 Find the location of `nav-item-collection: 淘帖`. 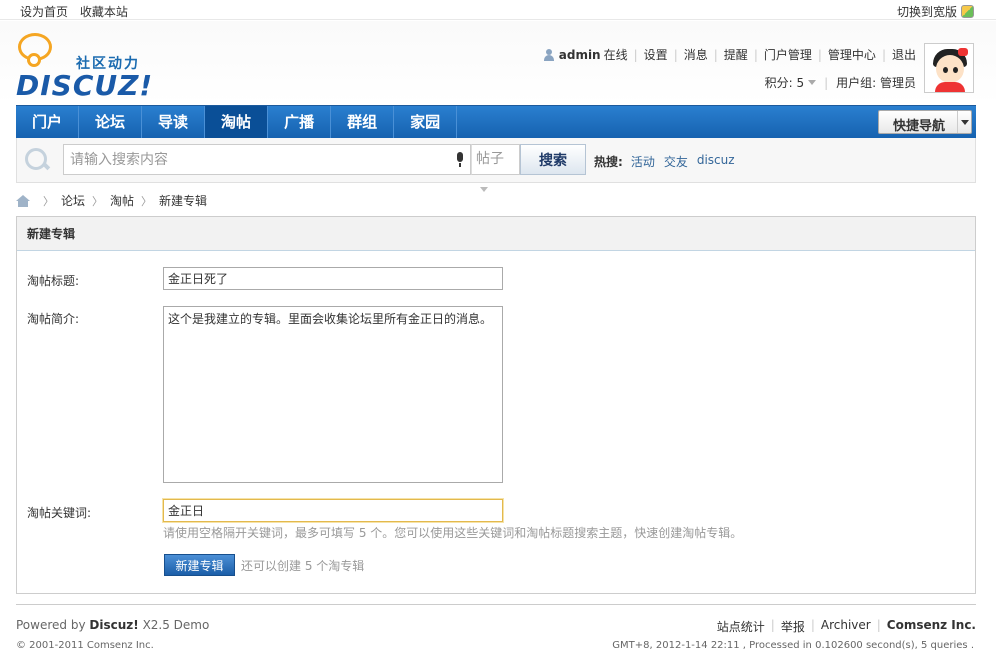

nav-item-collection: 淘帖 is located at coordinates (237, 122).